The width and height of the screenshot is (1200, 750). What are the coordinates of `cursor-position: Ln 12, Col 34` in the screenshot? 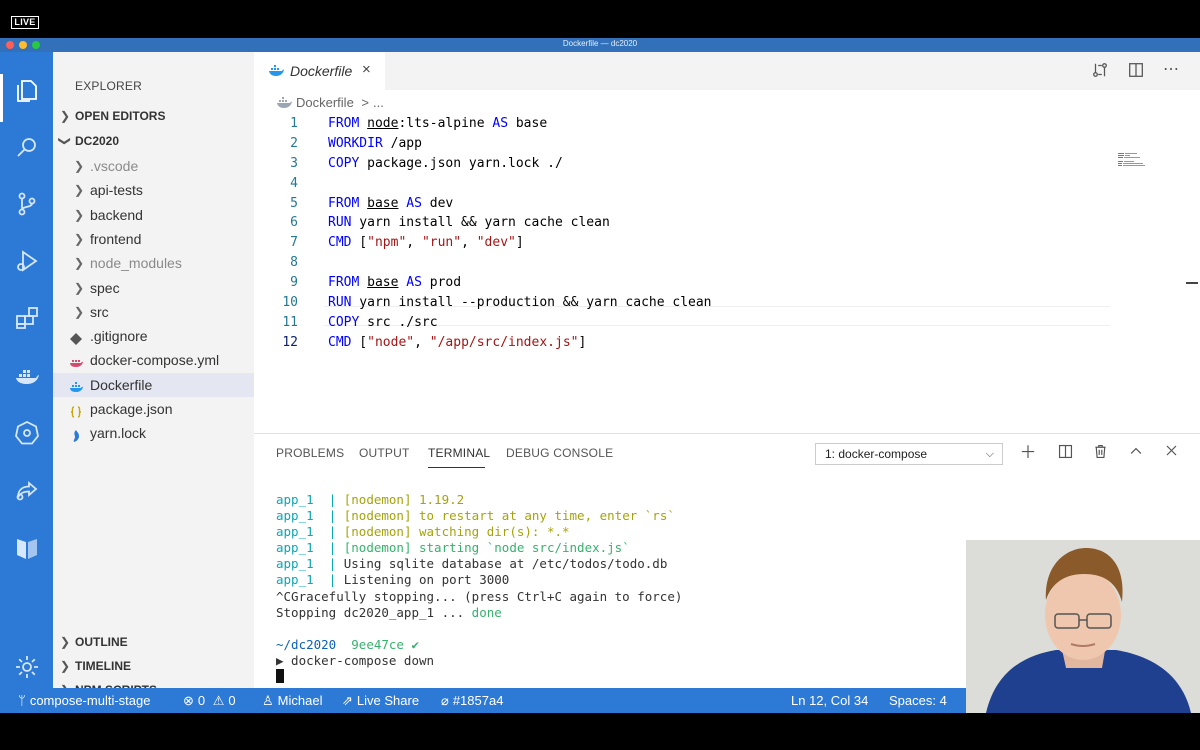 It's located at (829, 700).